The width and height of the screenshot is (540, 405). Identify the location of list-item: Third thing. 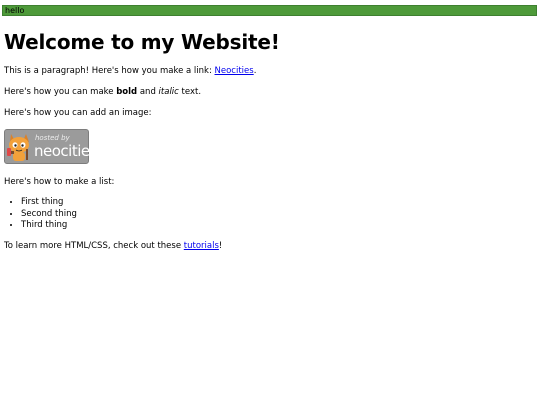
(49, 226).